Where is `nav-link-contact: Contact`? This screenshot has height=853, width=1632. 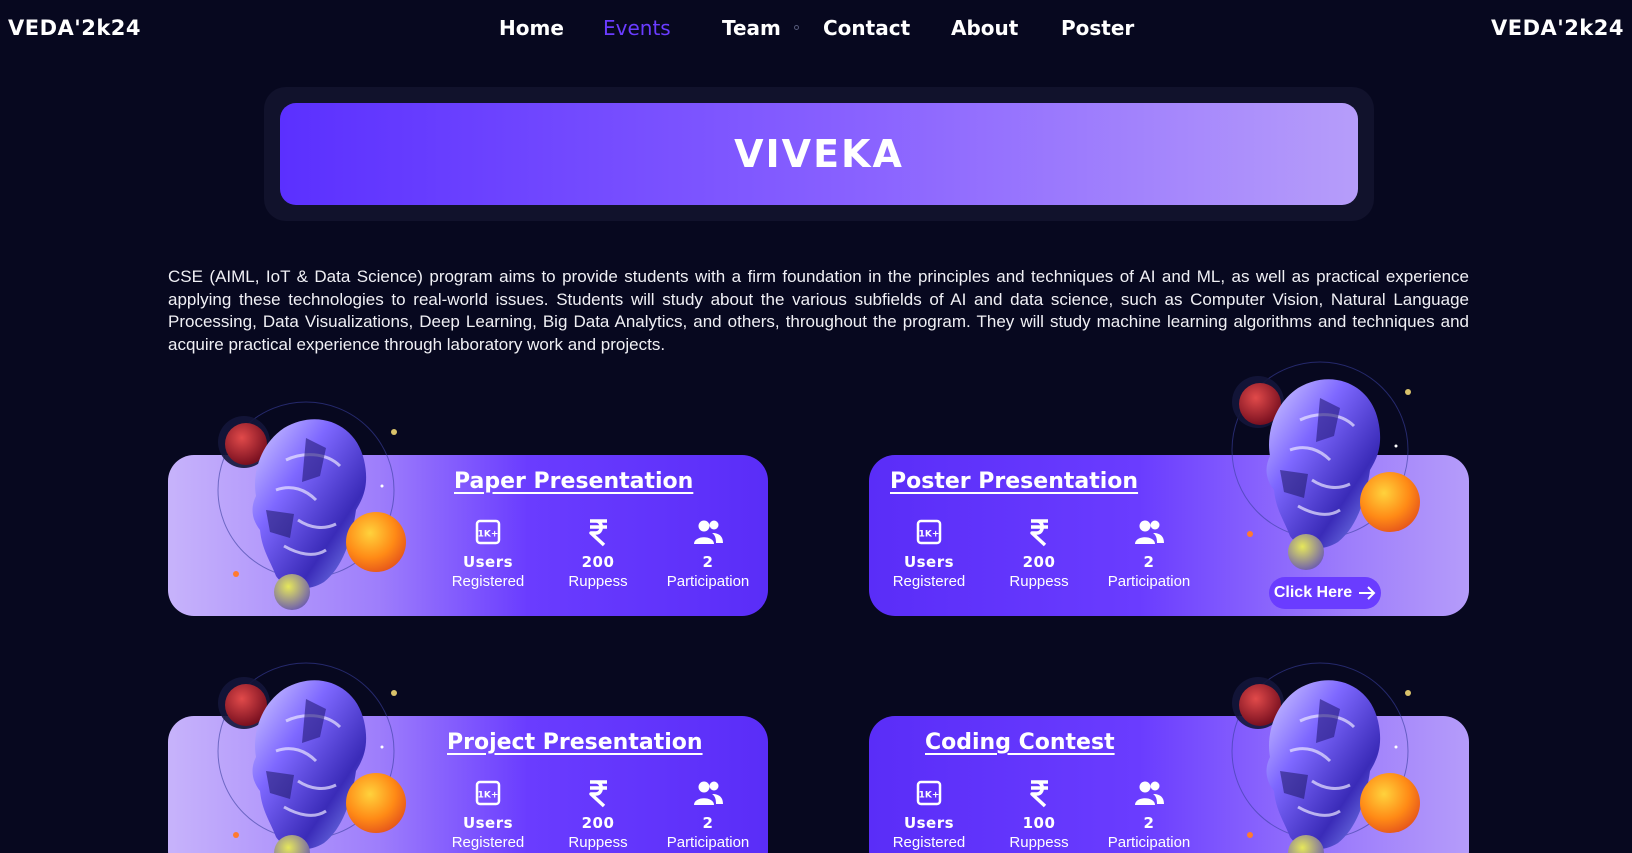 nav-link-contact: Contact is located at coordinates (866, 28).